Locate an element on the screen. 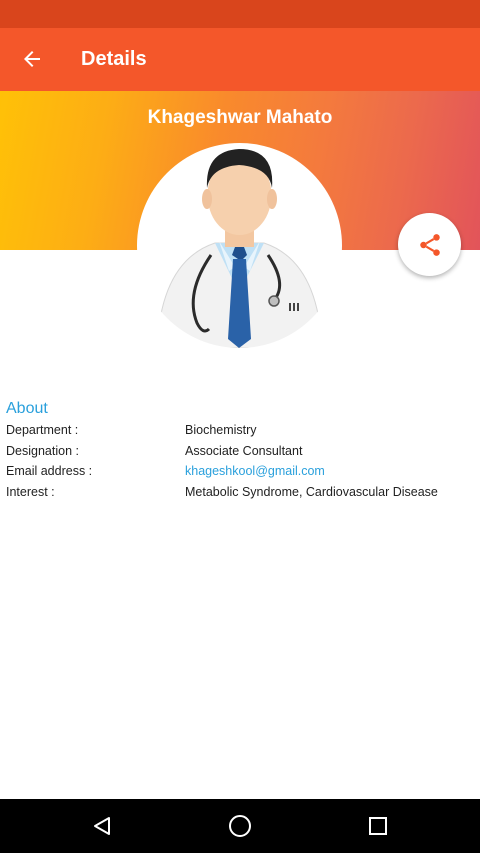 The width and height of the screenshot is (480, 853). system-nav-bar is located at coordinates (240, 826).